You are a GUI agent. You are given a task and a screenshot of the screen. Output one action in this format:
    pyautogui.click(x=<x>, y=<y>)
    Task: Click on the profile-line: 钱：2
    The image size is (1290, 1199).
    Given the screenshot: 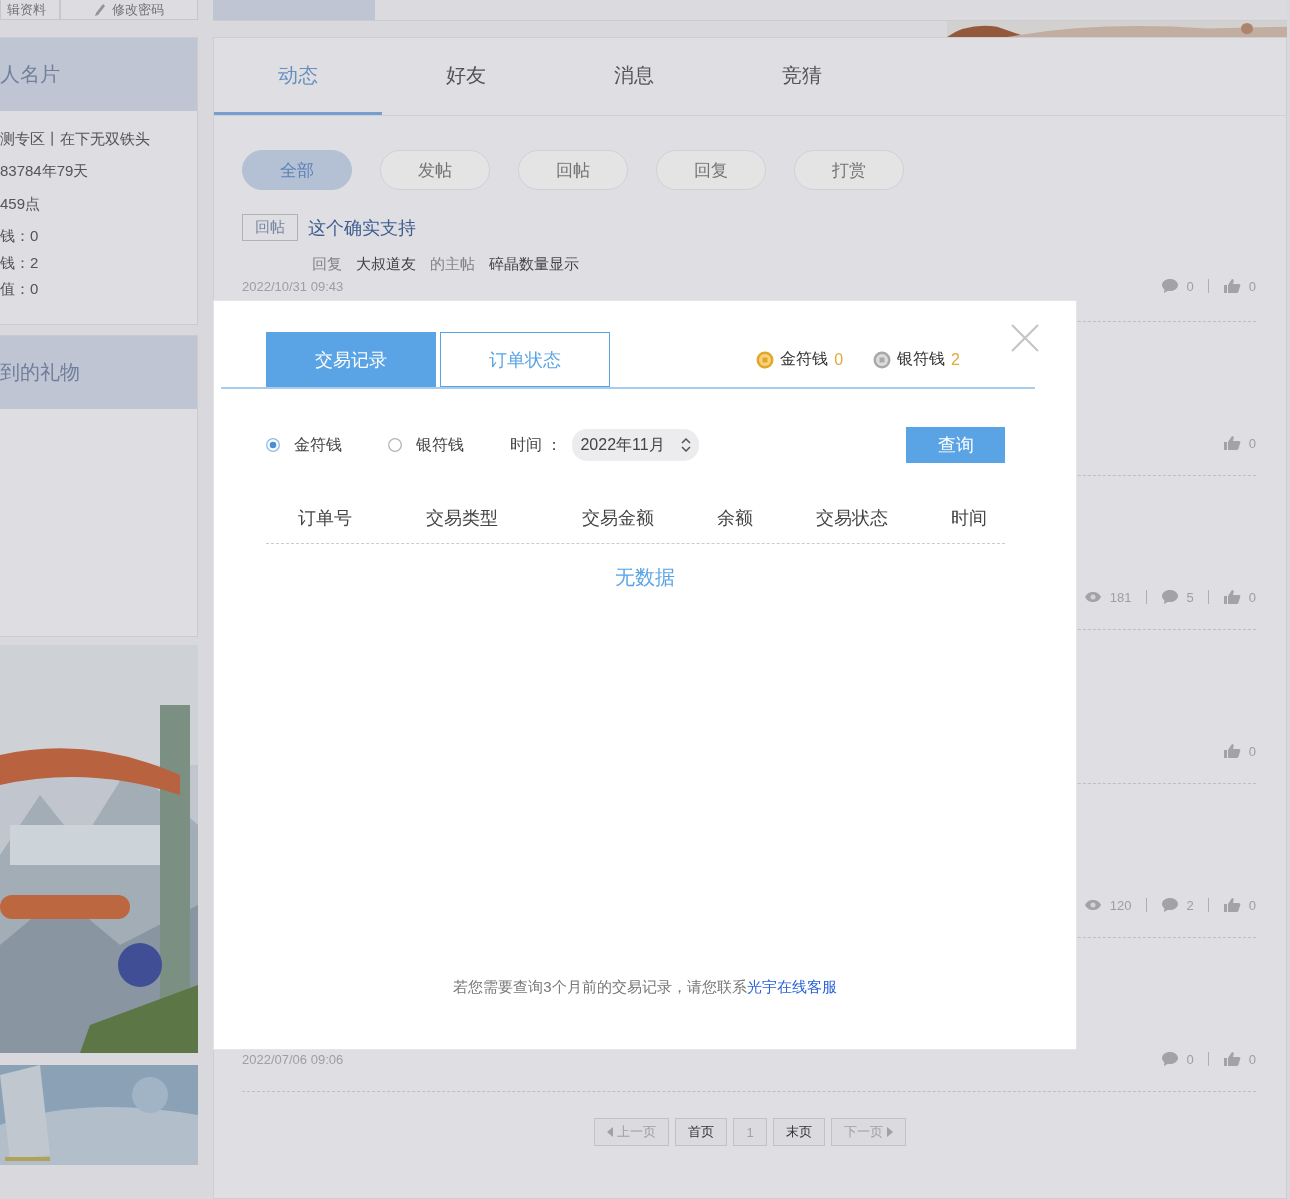 What is the action you would take?
    pyautogui.click(x=20, y=262)
    